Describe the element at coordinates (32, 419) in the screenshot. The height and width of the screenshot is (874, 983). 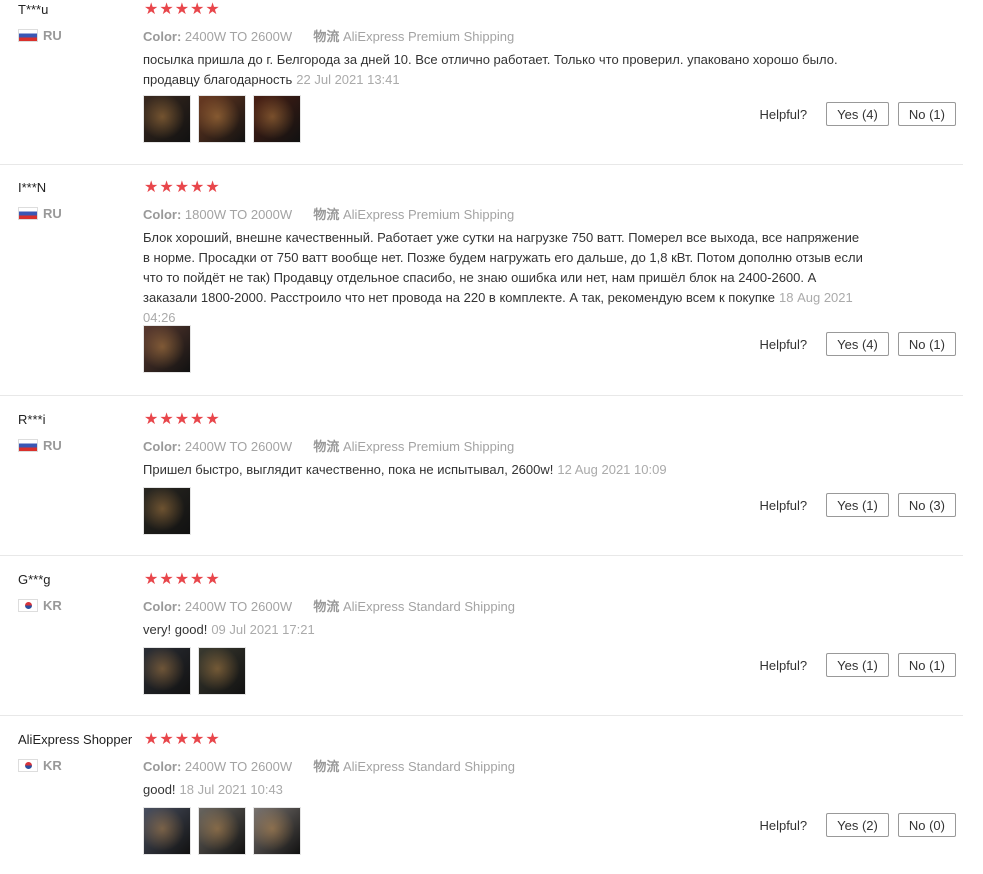
I see `reviewer-name: R***i` at that location.